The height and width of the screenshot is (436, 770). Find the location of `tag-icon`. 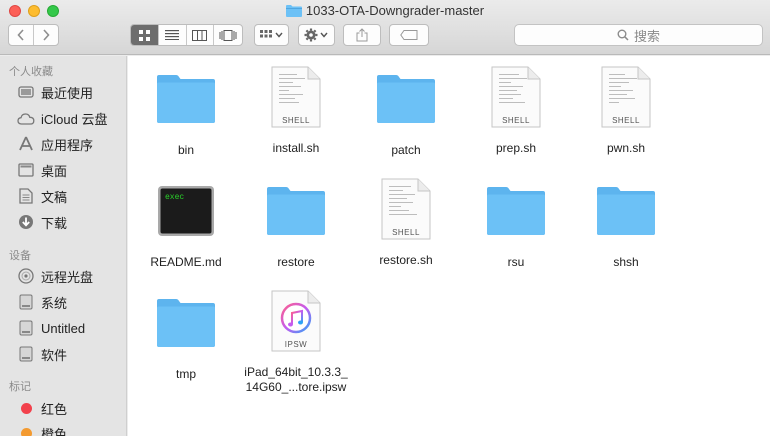

tag-icon is located at coordinates (409, 35).